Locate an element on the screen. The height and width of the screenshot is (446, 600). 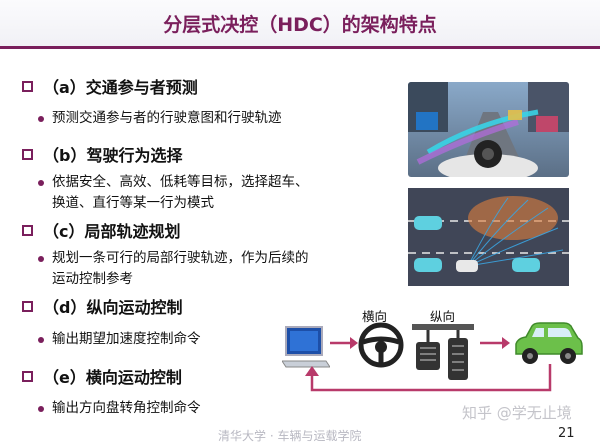
perception-visualization-image is located at coordinates (488, 129).